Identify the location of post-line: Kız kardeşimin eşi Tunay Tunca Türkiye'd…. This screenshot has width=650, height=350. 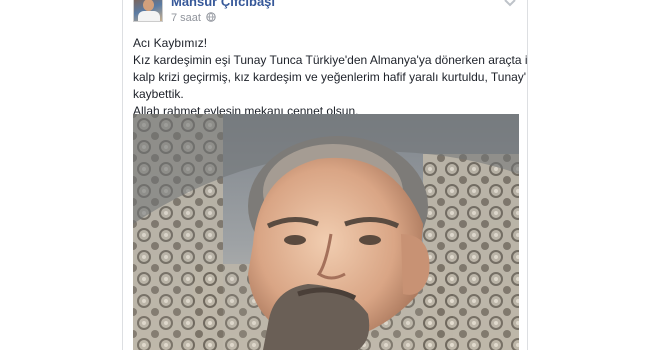
(330, 60).